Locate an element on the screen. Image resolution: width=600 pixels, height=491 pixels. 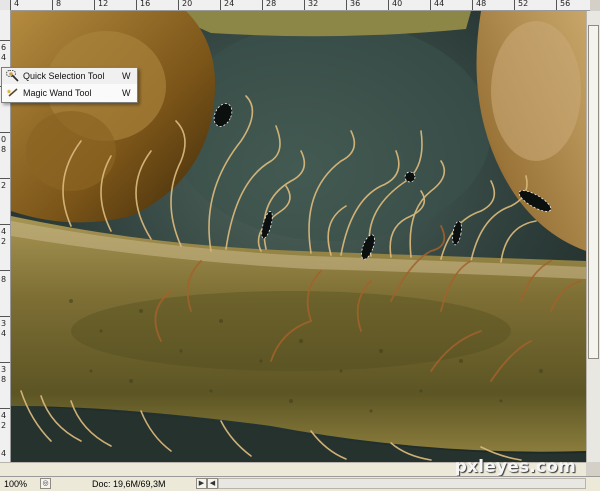
zoom-level: 100% is located at coordinates (19, 484).